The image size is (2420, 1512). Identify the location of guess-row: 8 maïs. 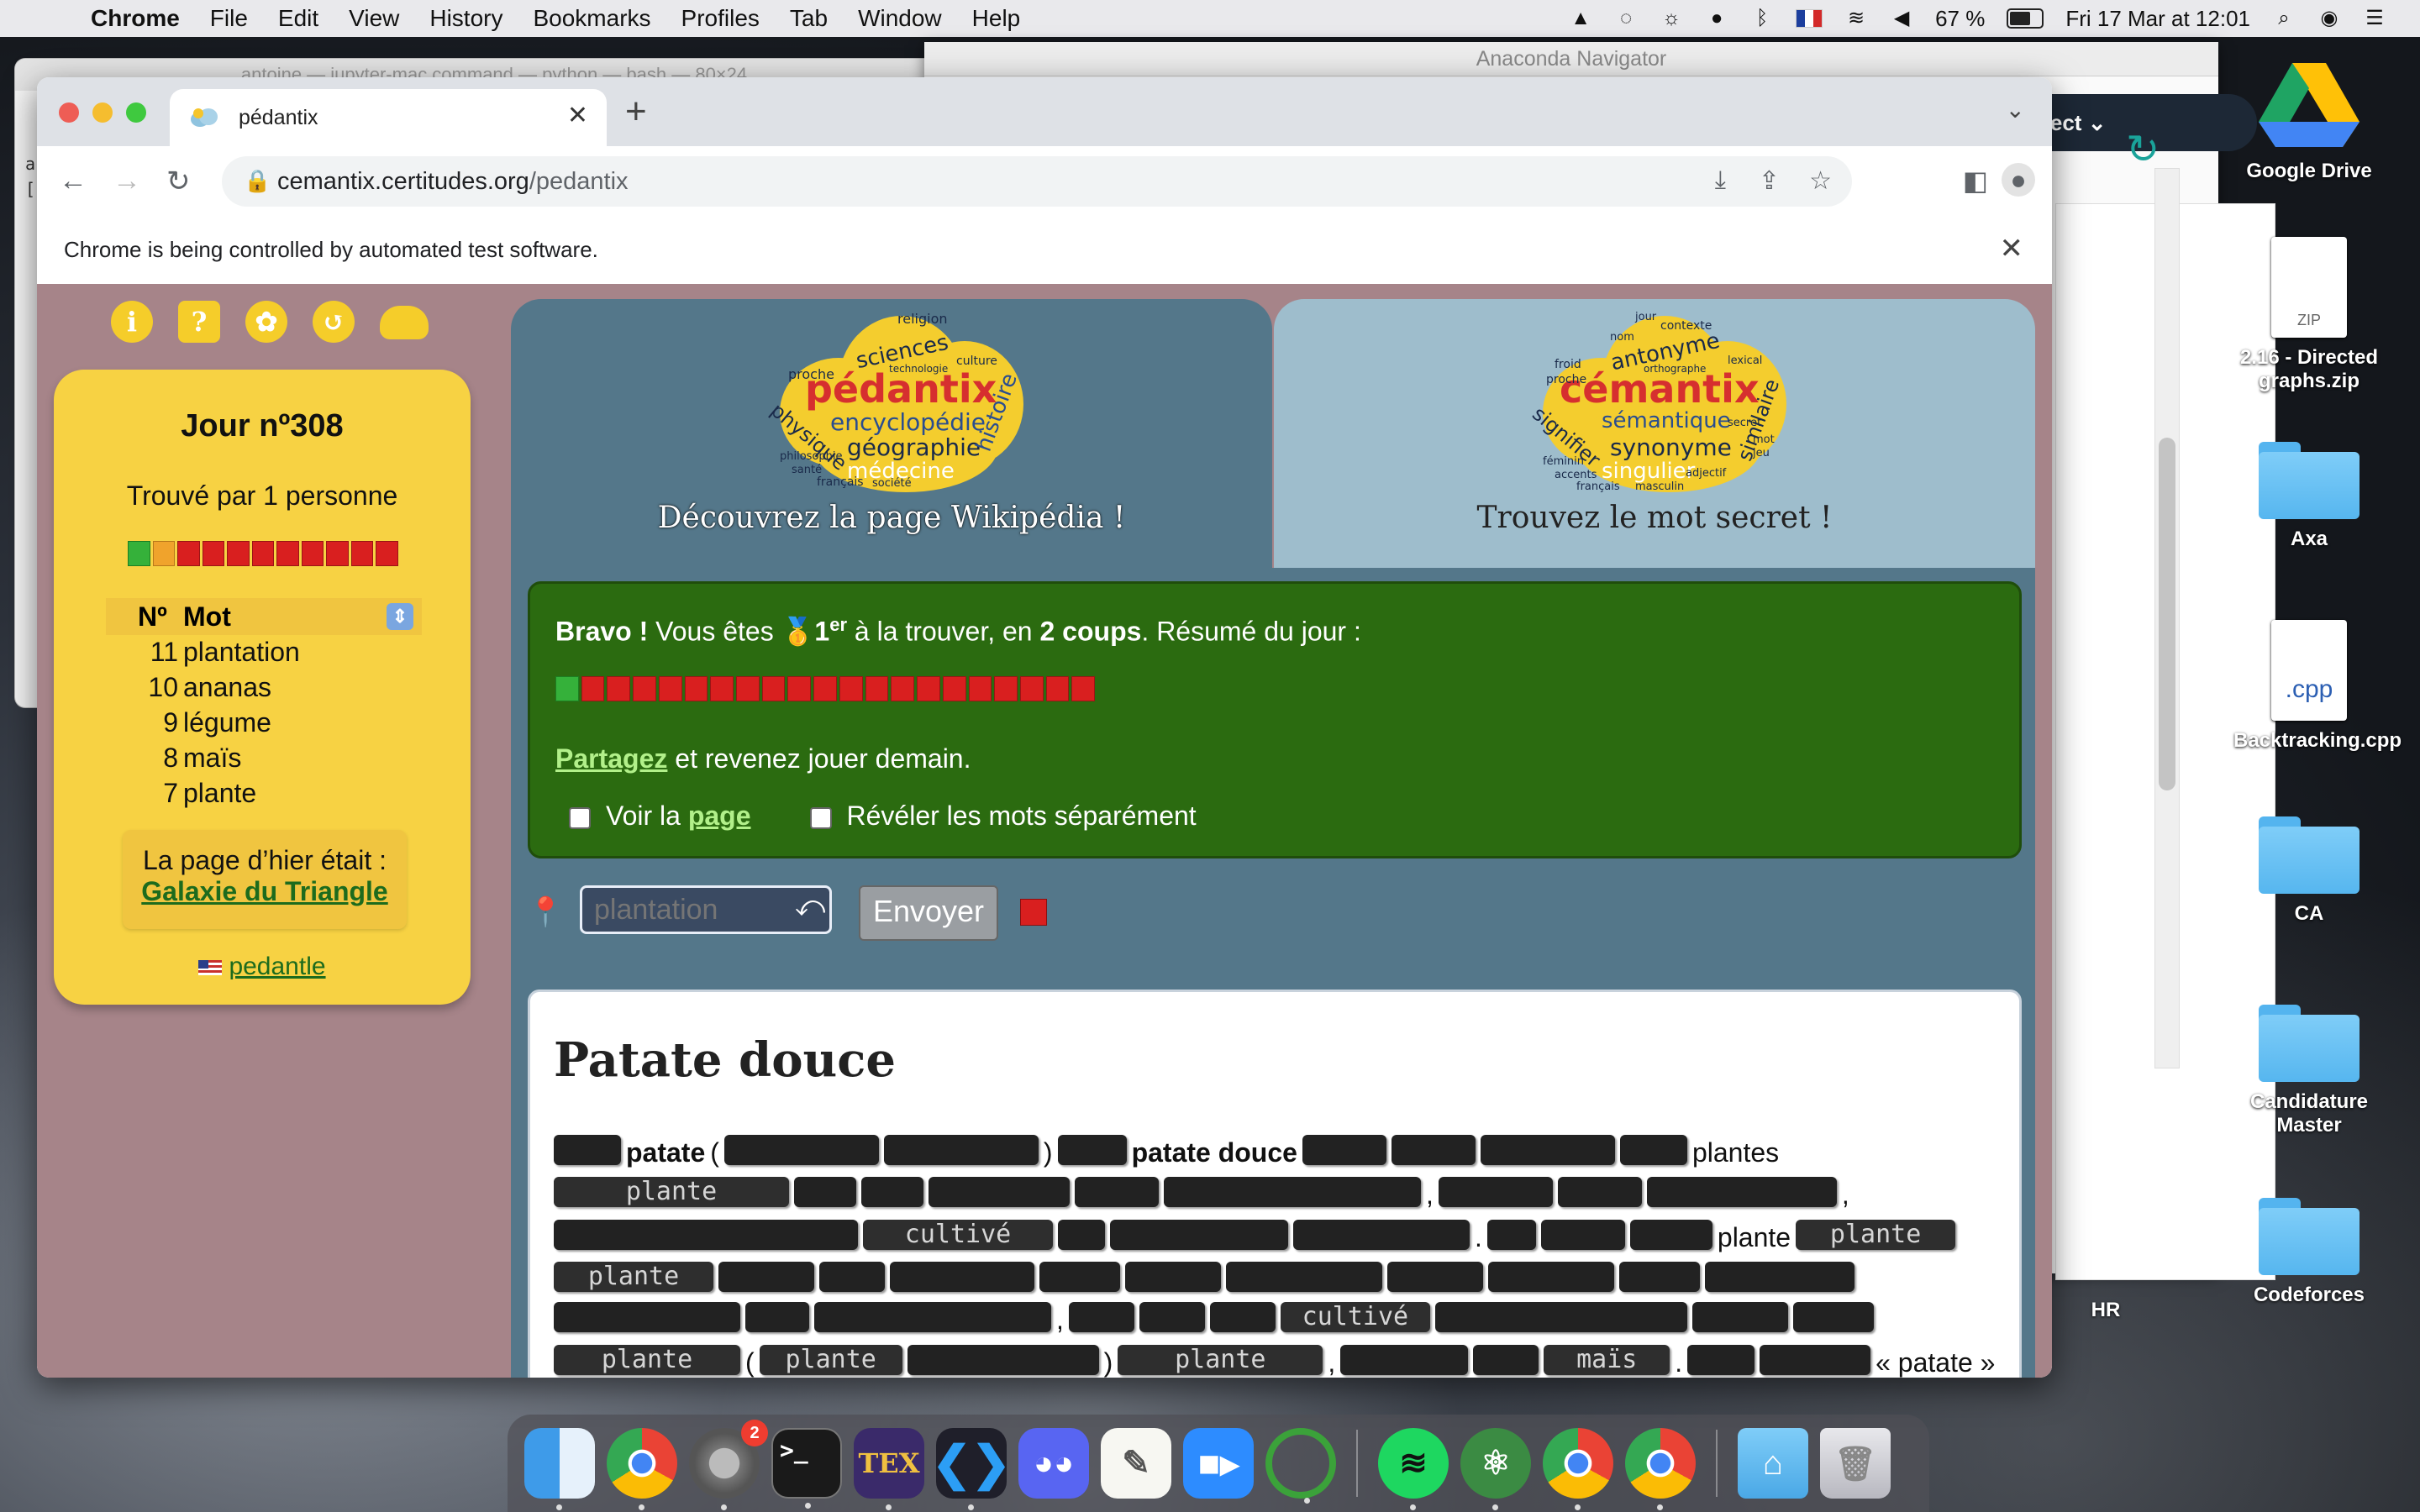
(264, 760).